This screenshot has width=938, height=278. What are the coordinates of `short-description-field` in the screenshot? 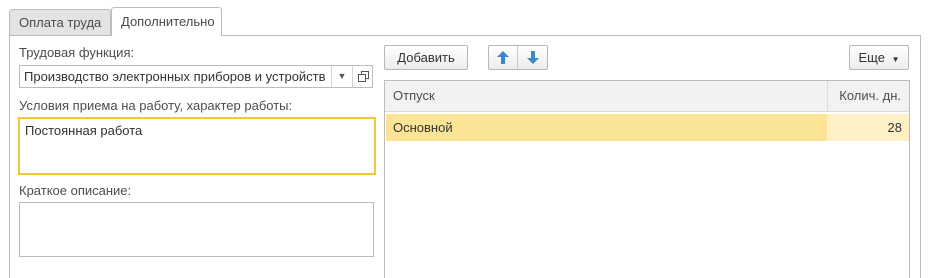 It's located at (196, 229).